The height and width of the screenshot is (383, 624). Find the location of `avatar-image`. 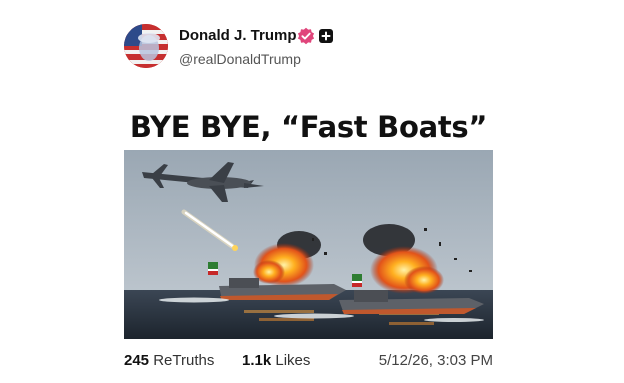

avatar-image is located at coordinates (146, 46).